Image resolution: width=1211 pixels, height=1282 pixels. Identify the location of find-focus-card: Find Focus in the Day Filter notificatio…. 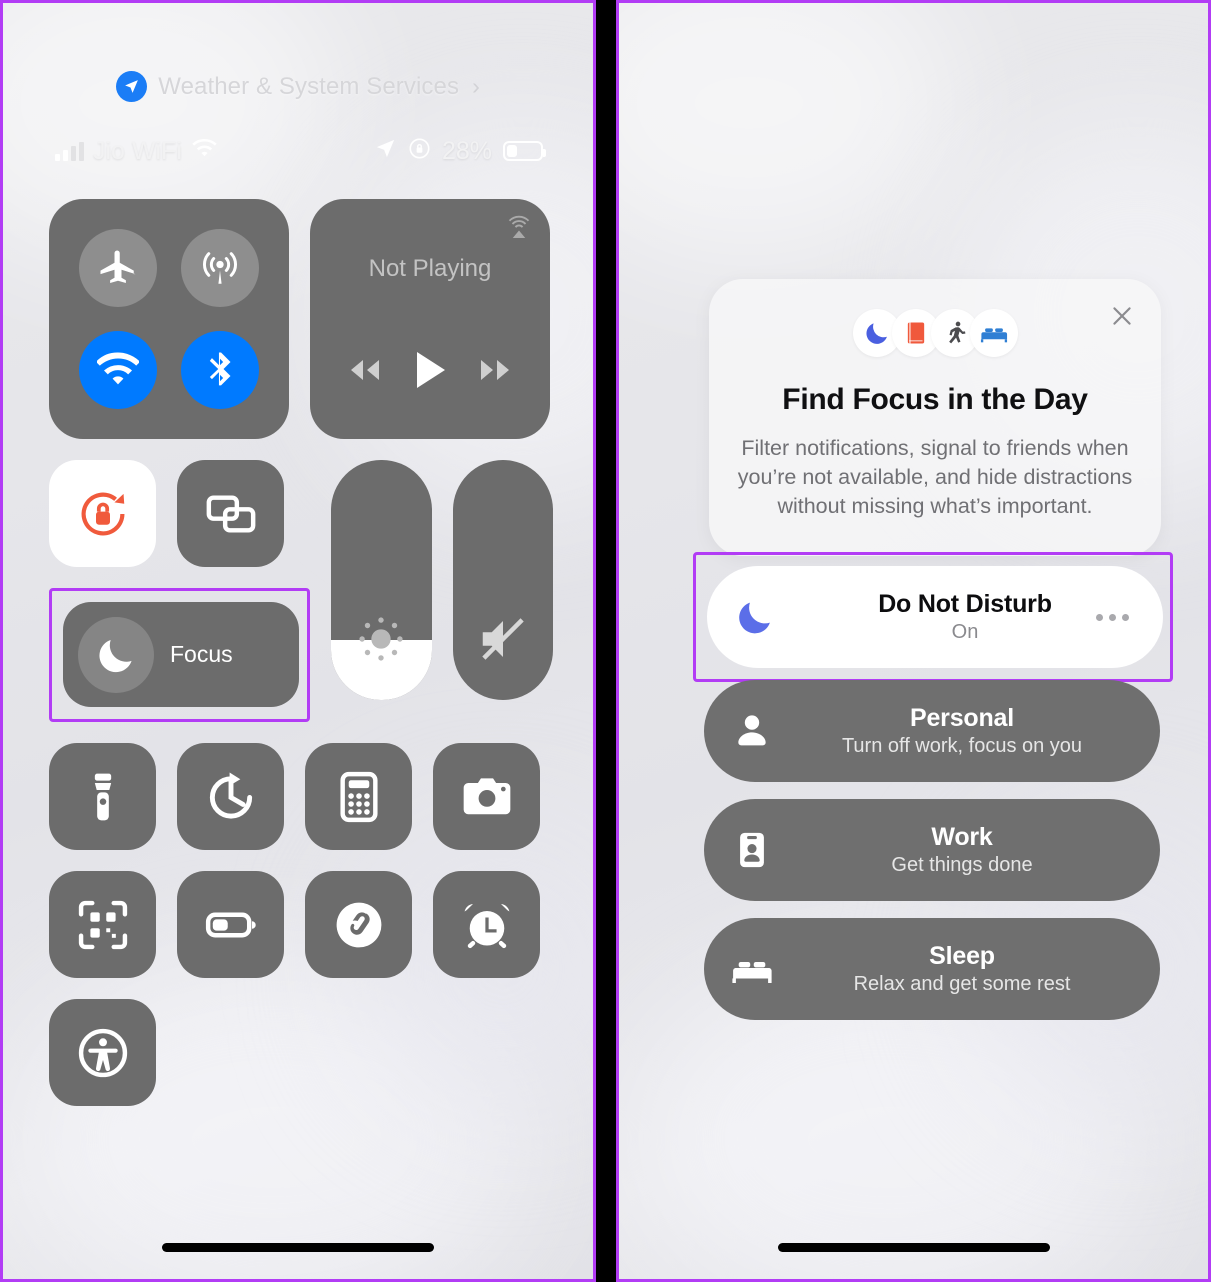
(935, 417).